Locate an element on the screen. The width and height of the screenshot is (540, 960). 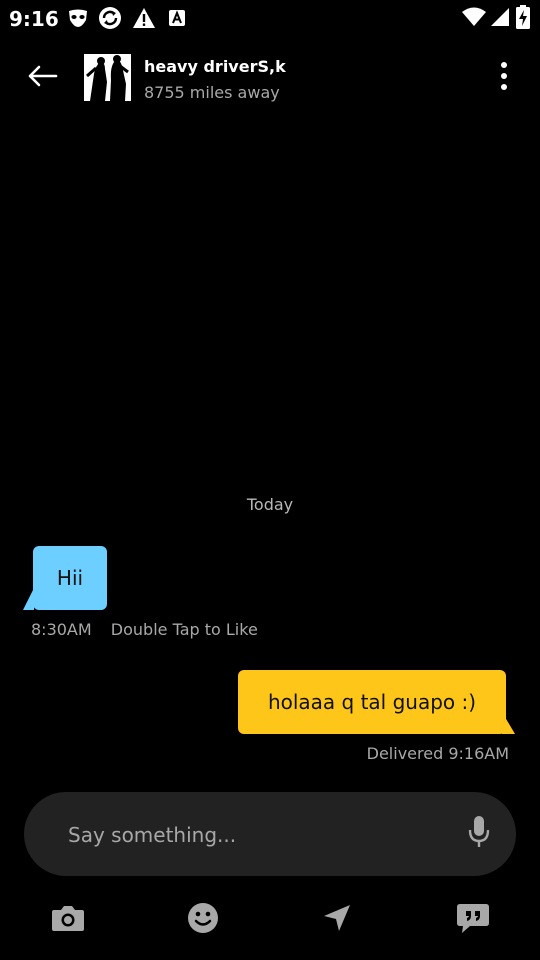
back-button is located at coordinates (42, 78).